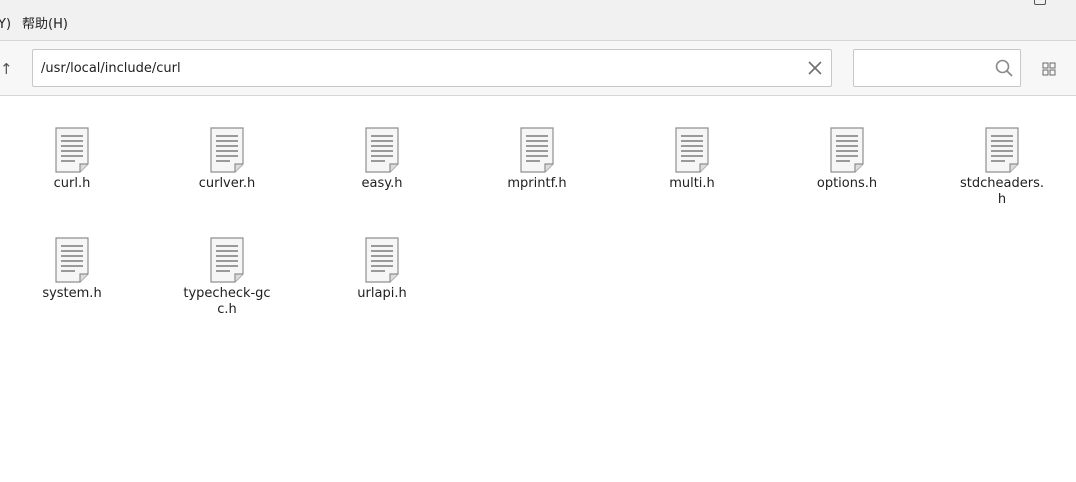  Describe the element at coordinates (227, 301) in the screenshot. I see `file-name: typecheck-gcc.h` at that location.